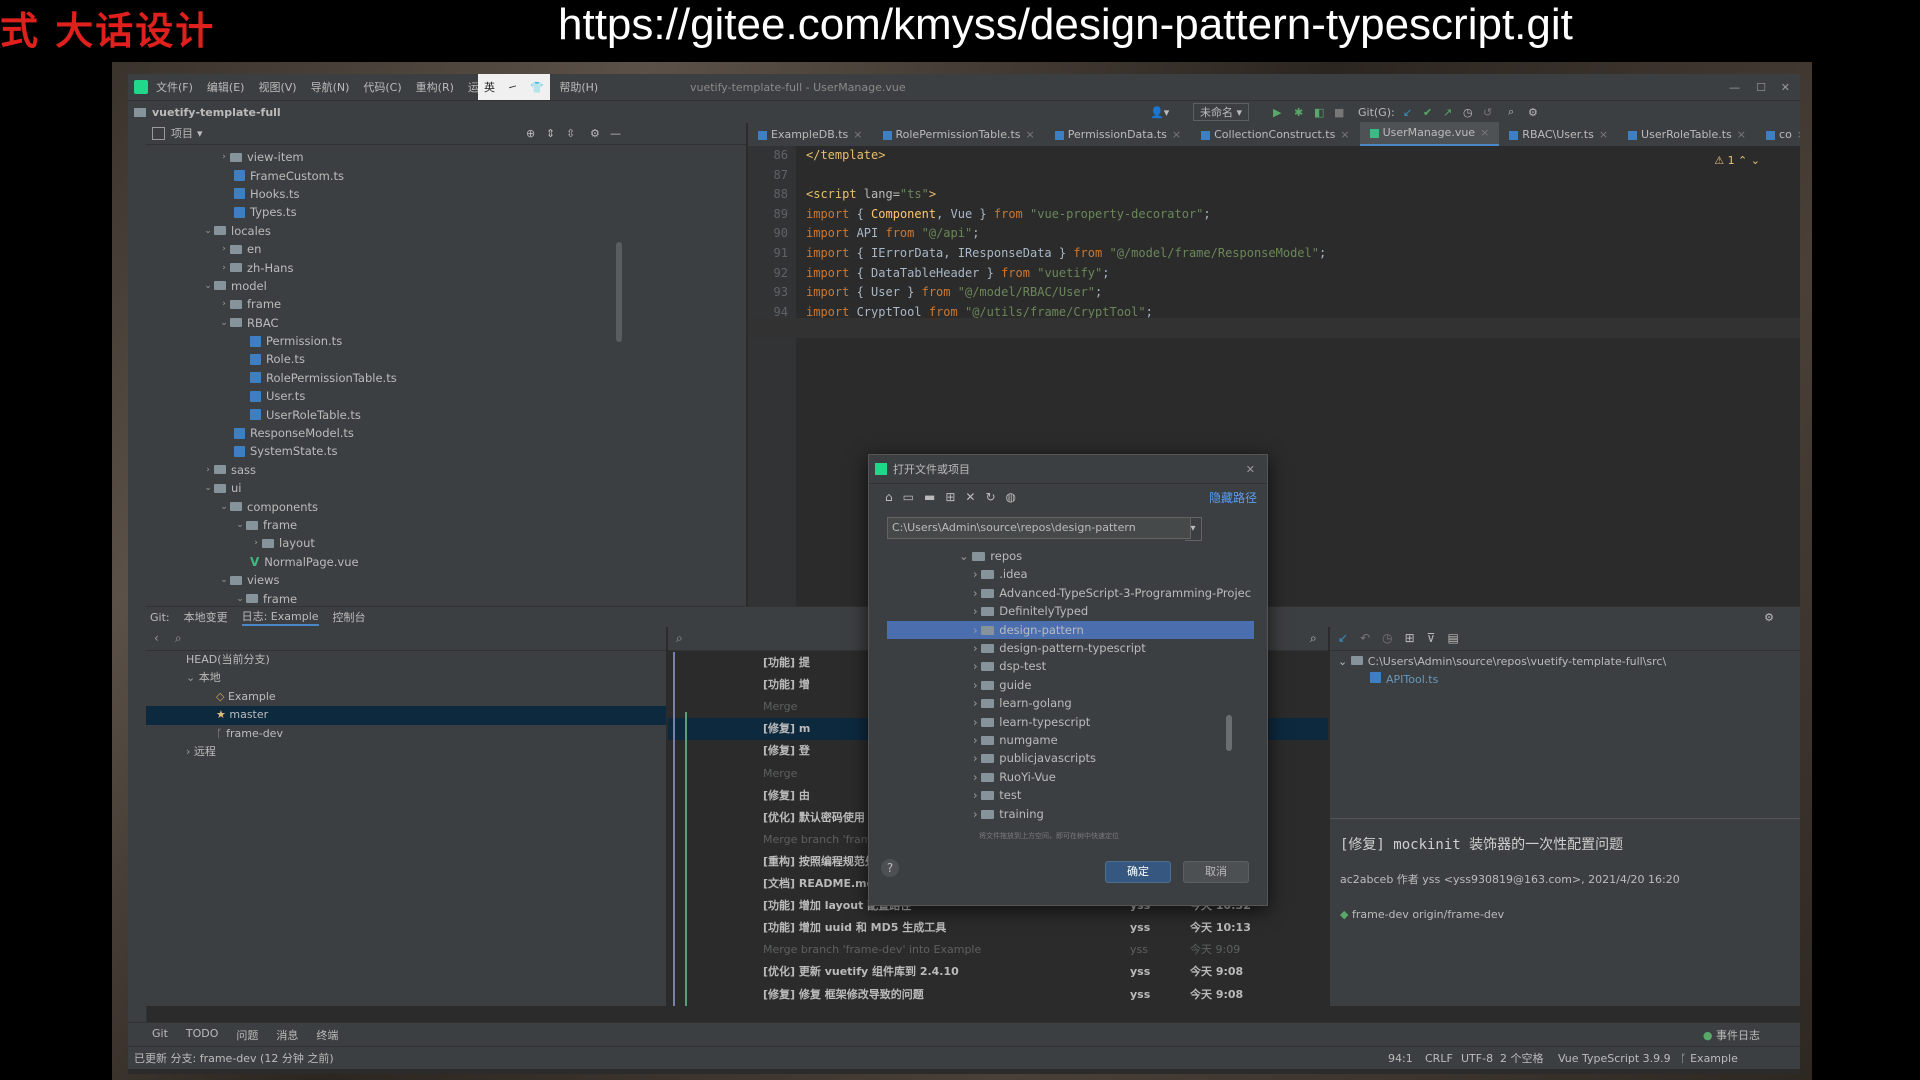  What do you see at coordinates (1487, 112) in the screenshot?
I see `git-rollback-icon: ↺` at bounding box center [1487, 112].